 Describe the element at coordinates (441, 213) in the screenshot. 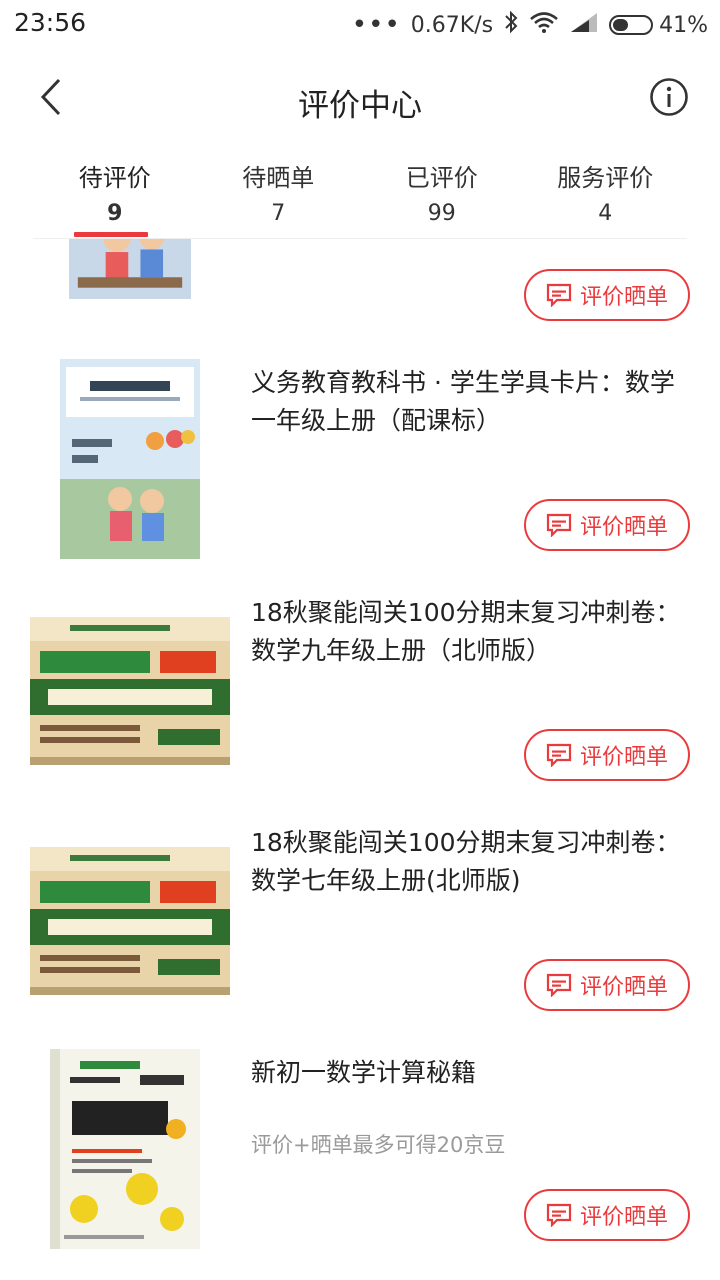

I see `tab-count: 99` at that location.